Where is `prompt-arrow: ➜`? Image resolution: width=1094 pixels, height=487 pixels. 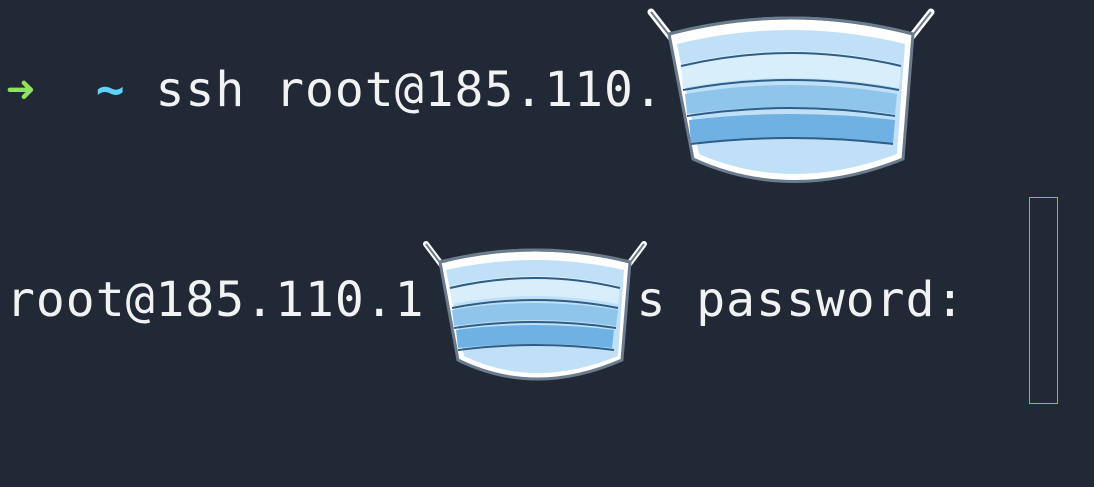
prompt-arrow: ➜ is located at coordinates (21, 90).